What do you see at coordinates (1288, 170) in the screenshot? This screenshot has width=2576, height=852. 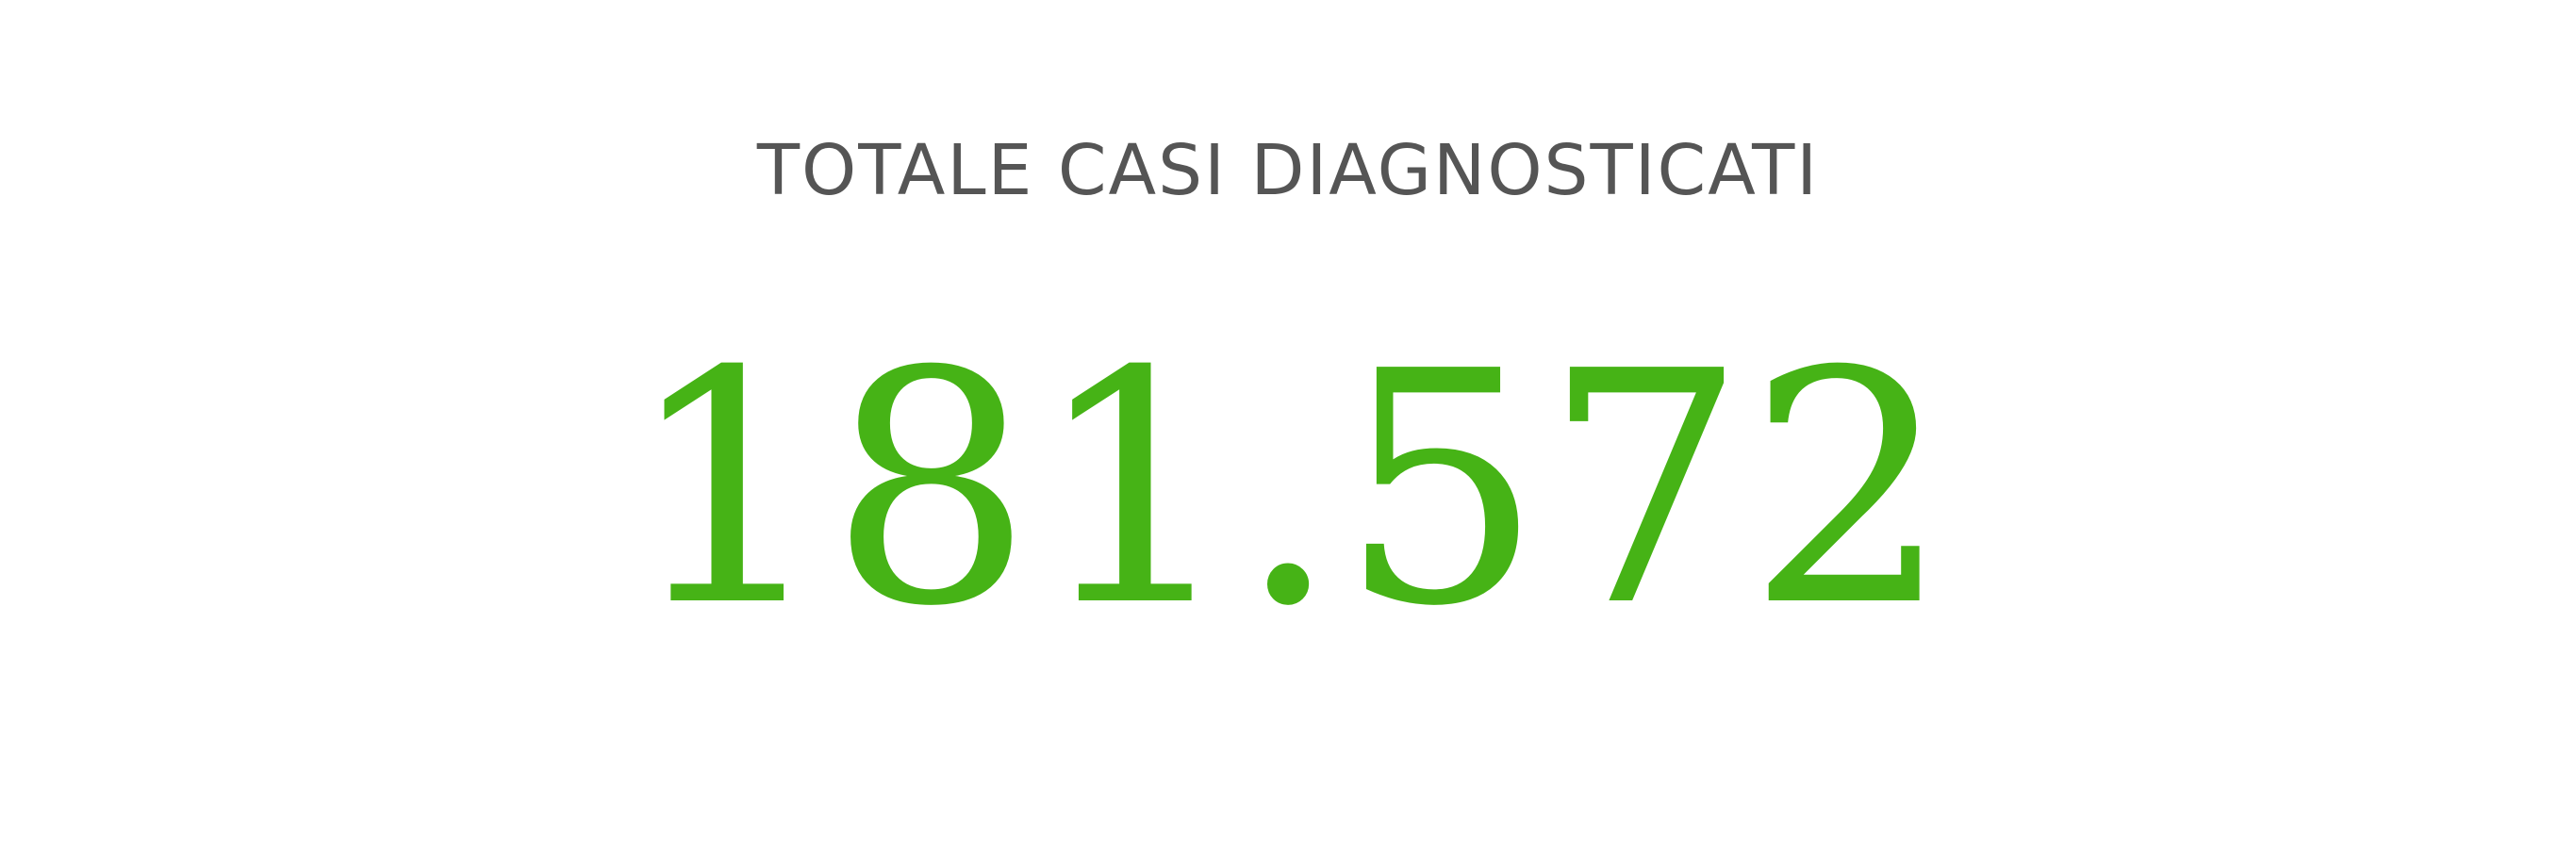 I see `kpi-title: TOTALE CASI DIAGNOSTICATI` at bounding box center [1288, 170].